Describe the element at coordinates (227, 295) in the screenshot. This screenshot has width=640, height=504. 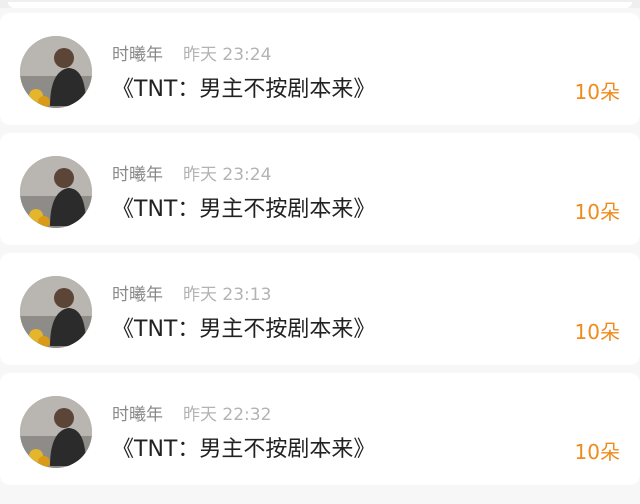
I see `timestamp: 昨天 23:13` at that location.